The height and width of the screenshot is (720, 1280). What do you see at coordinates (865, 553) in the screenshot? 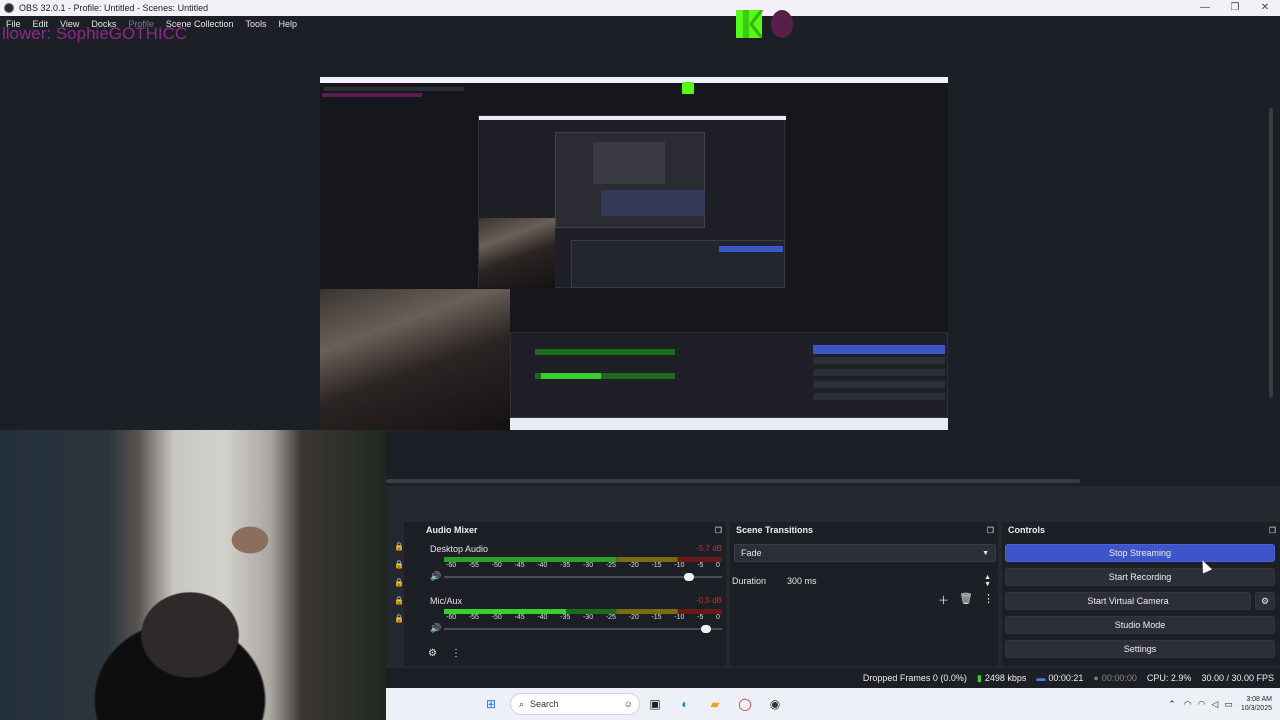
I see `transition-select: Fade ▼` at bounding box center [865, 553].